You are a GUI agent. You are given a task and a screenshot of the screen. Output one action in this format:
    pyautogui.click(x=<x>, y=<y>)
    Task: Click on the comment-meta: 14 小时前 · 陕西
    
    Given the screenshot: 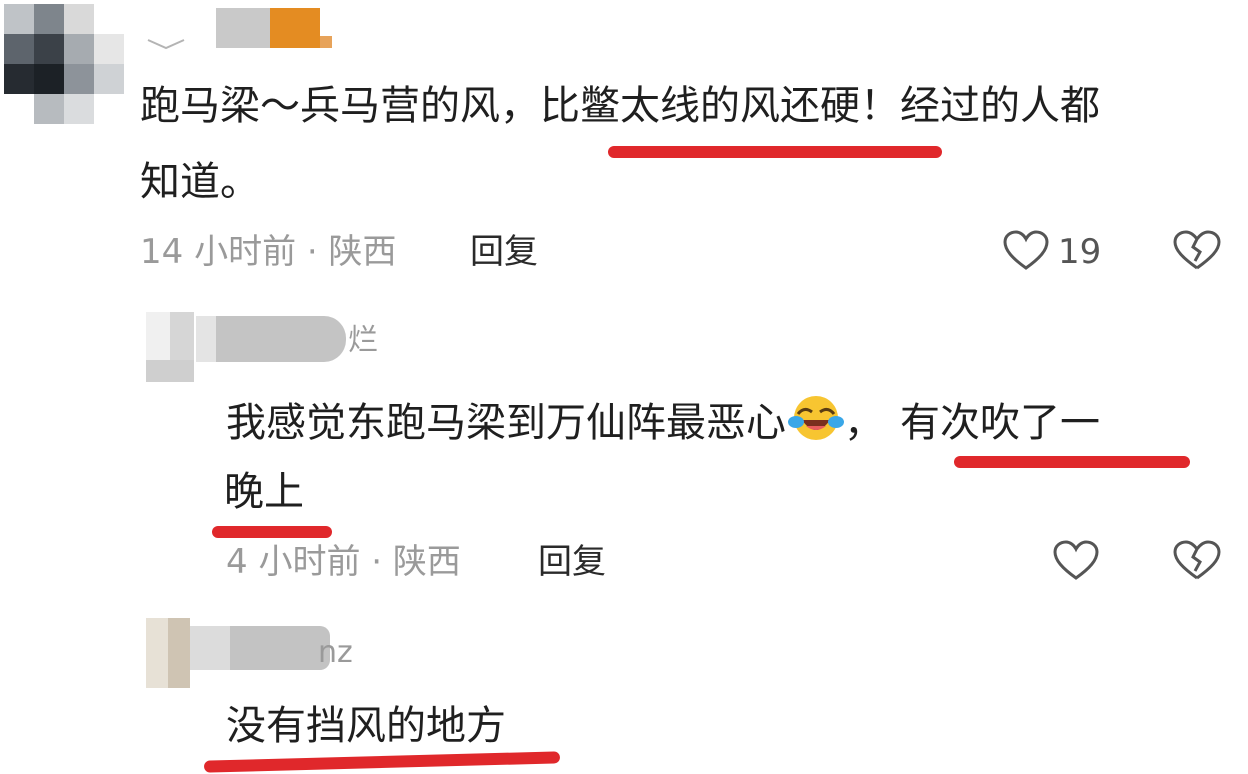 What is the action you would take?
    pyautogui.click(x=268, y=252)
    